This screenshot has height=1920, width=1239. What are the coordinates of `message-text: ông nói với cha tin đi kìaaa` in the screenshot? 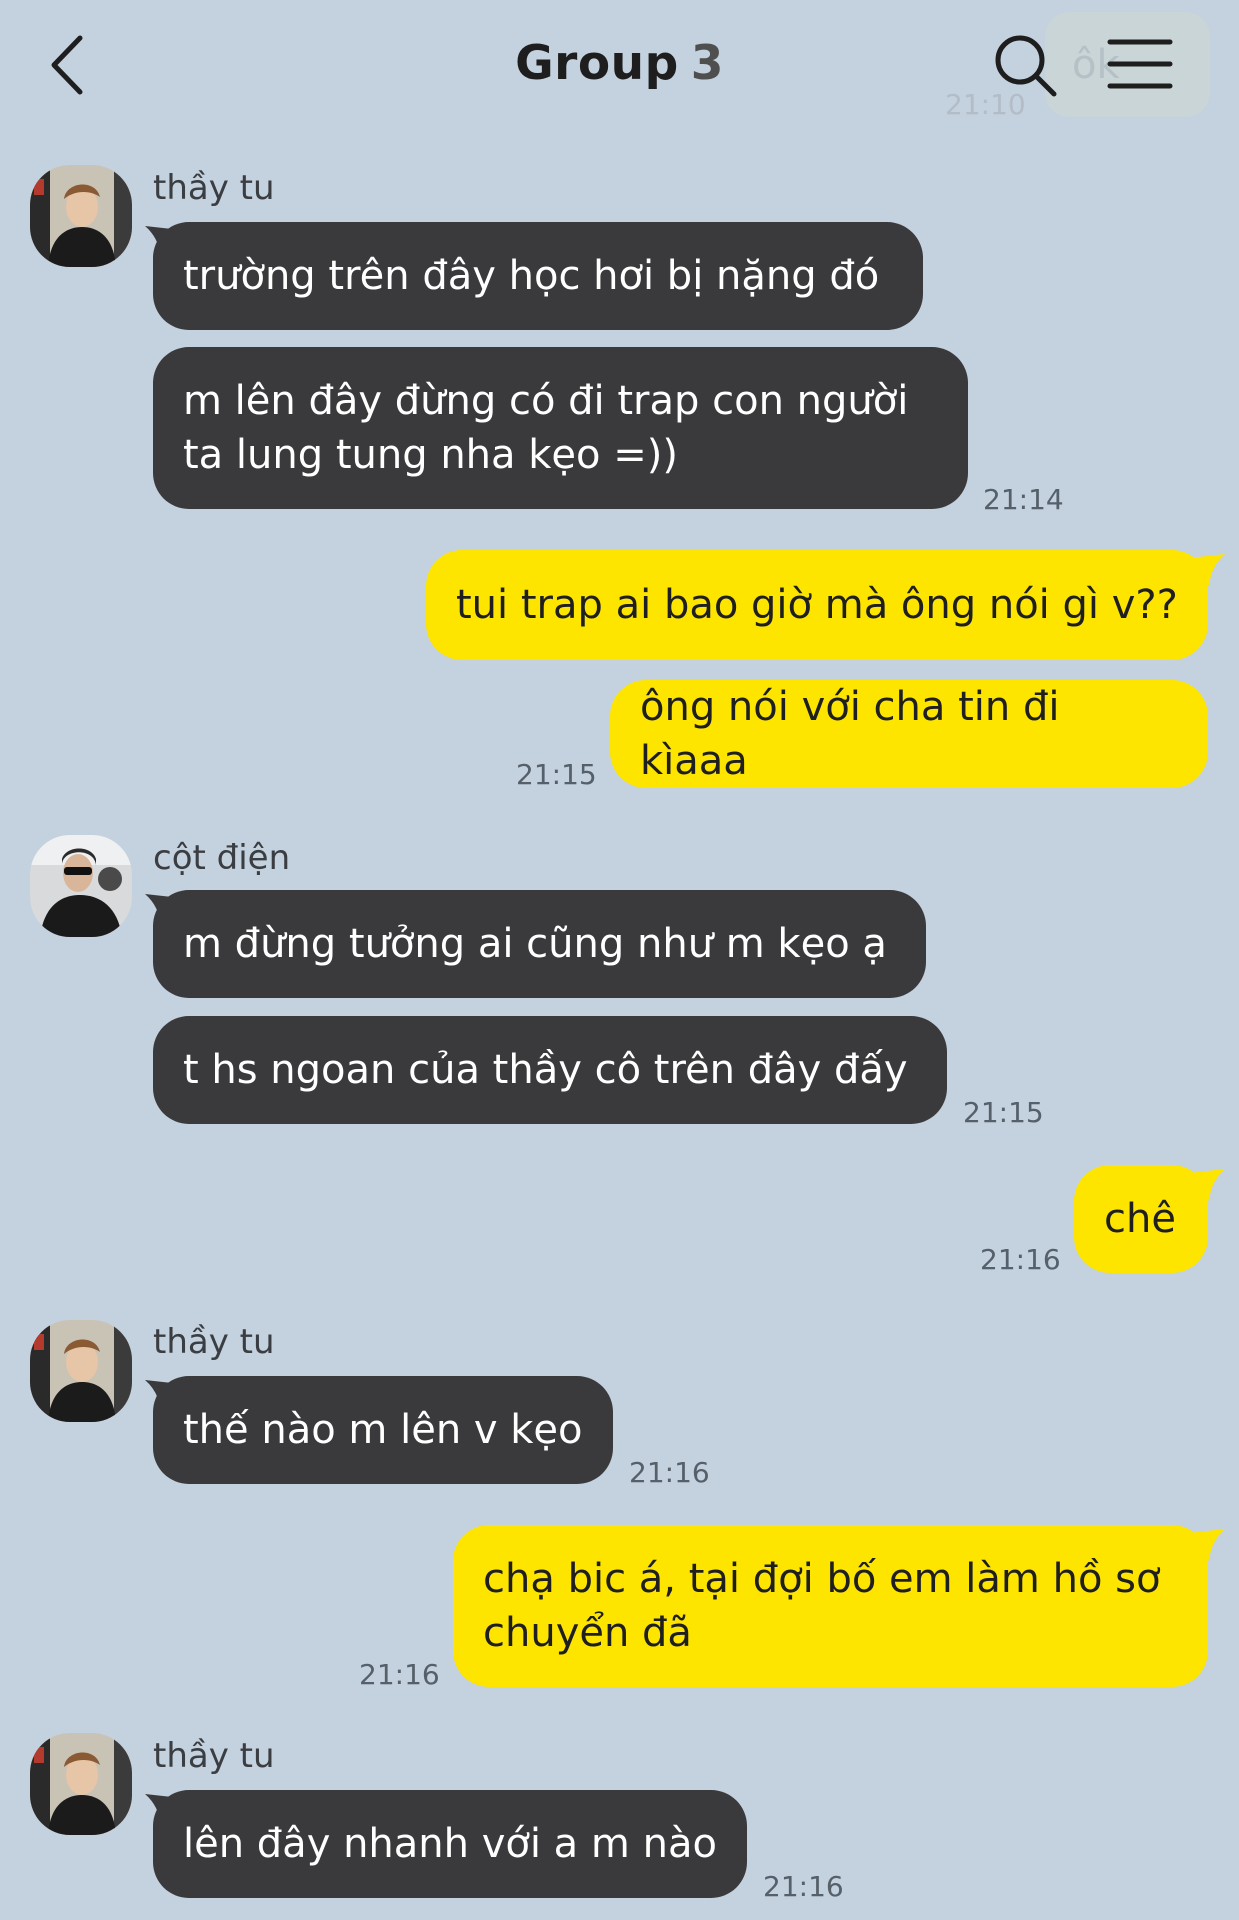 It's located at (850, 734).